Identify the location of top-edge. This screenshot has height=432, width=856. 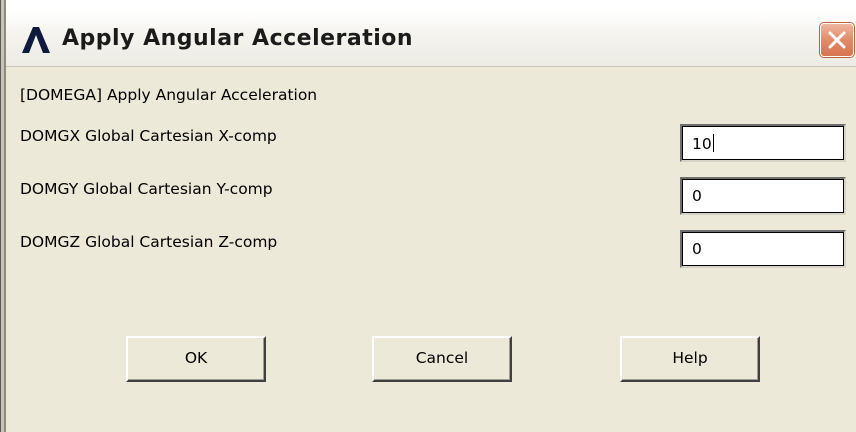
(428, 5).